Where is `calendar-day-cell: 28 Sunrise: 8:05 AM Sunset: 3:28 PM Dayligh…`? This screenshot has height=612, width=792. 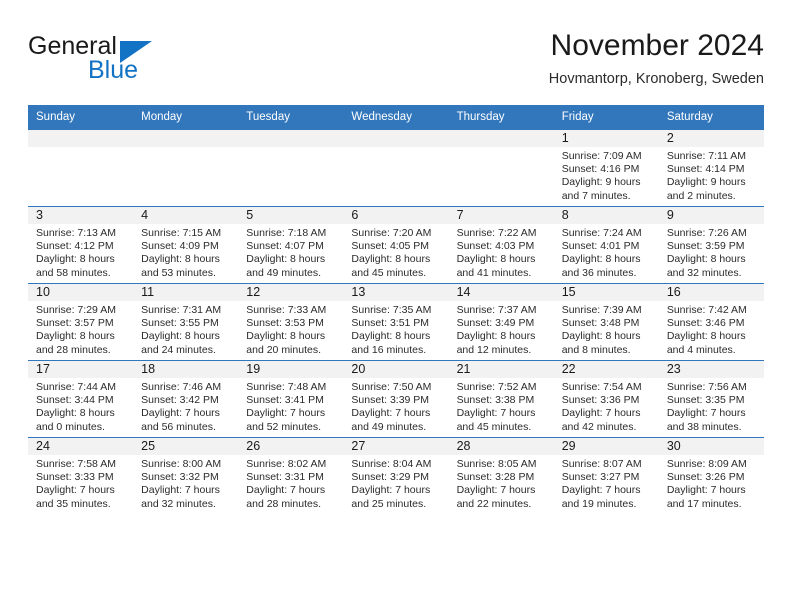
calendar-day-cell: 28 Sunrise: 8:05 AM Sunset: 3:28 PM Dayligh… is located at coordinates (501, 475).